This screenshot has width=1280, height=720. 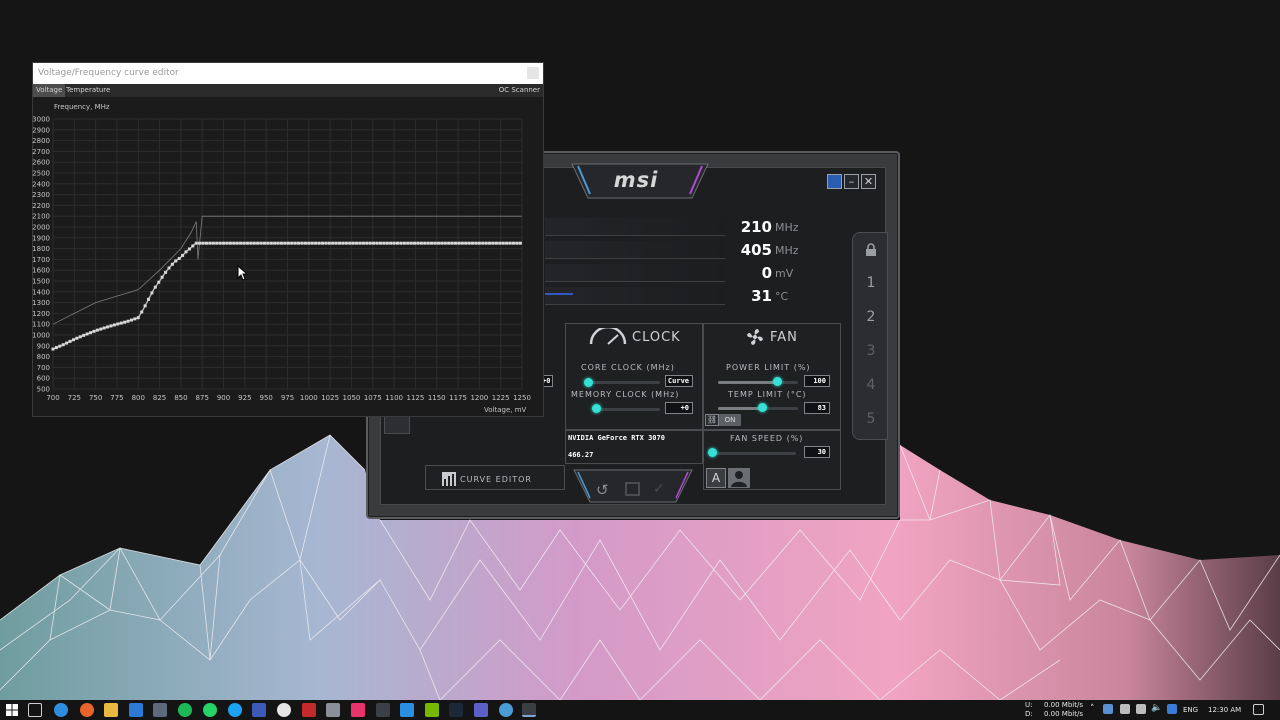 What do you see at coordinates (111, 710) in the screenshot?
I see `file-explorer-icon` at bounding box center [111, 710].